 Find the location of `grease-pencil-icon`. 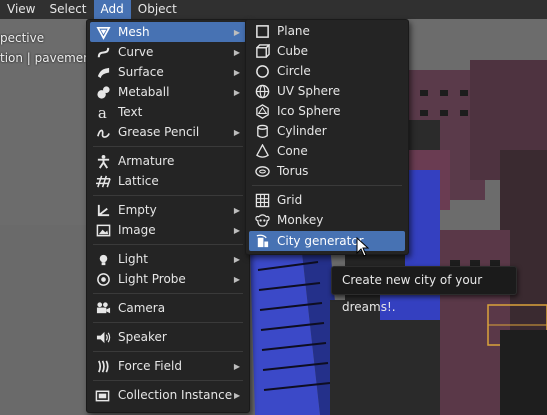

grease-pencil-icon is located at coordinates (103, 132).